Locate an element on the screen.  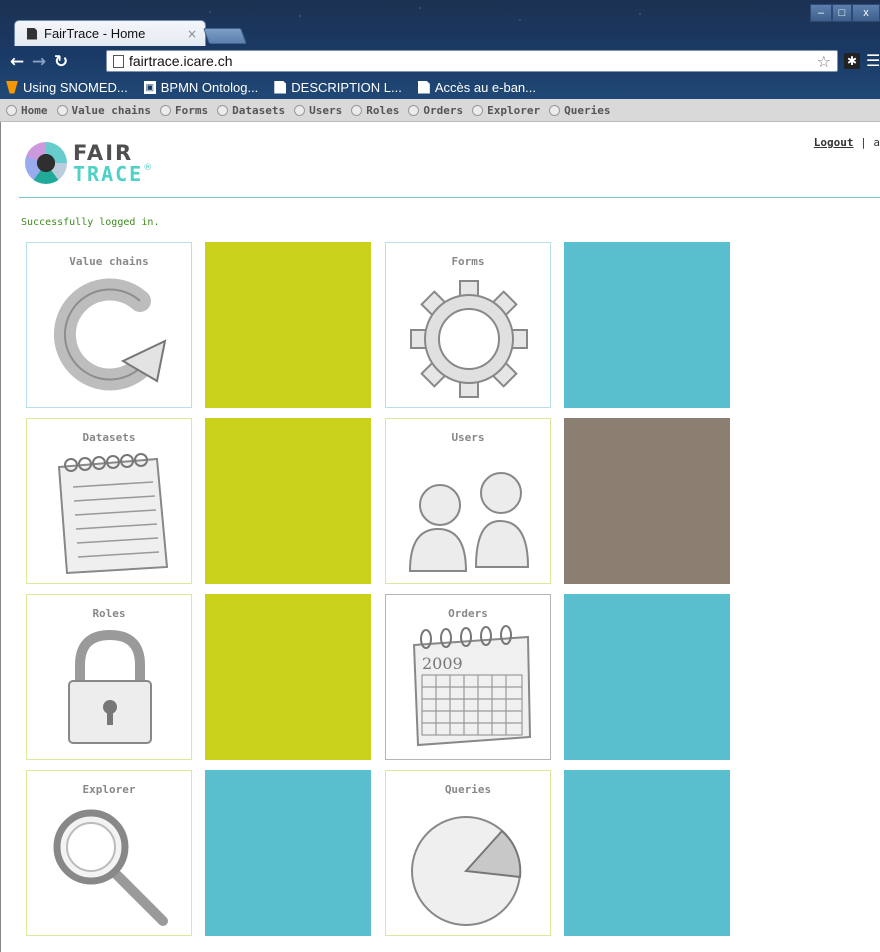
menu-item-label: Explorer is located at coordinates (514, 110).